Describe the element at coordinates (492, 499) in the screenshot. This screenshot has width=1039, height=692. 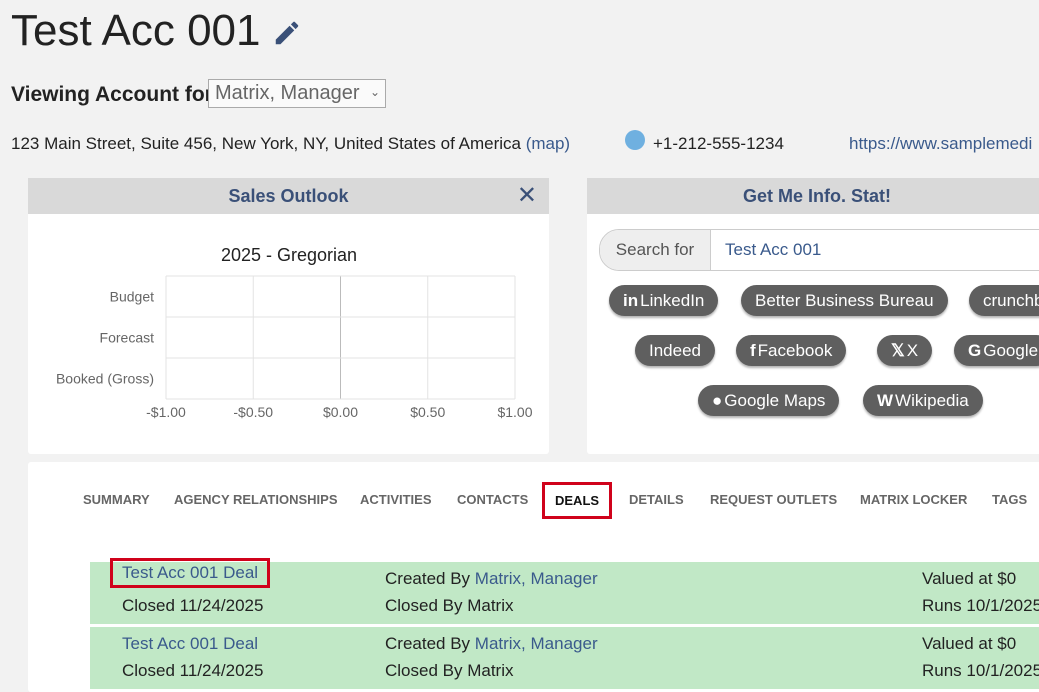
I see `tab-contacts: CONTACTS` at that location.